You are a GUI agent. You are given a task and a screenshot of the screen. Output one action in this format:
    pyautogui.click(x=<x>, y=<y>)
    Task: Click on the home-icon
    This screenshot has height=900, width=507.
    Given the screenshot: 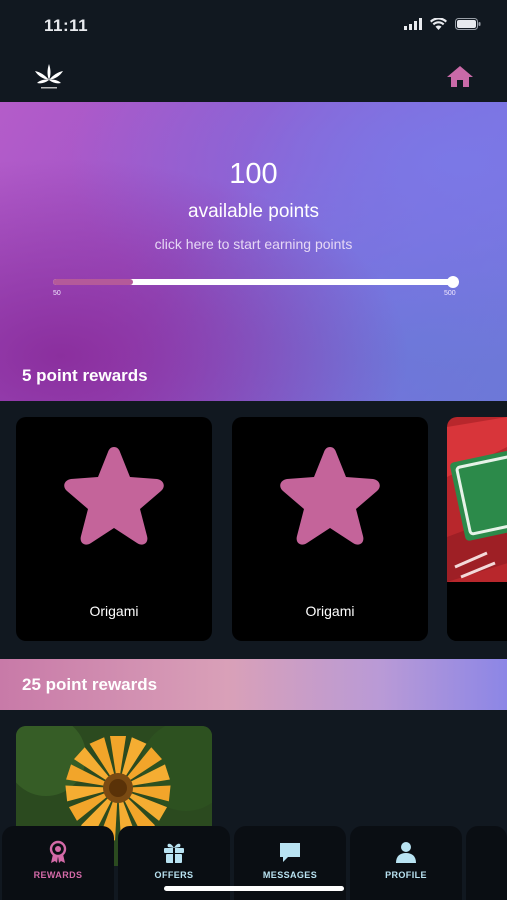 What is the action you would take?
    pyautogui.click(x=460, y=76)
    